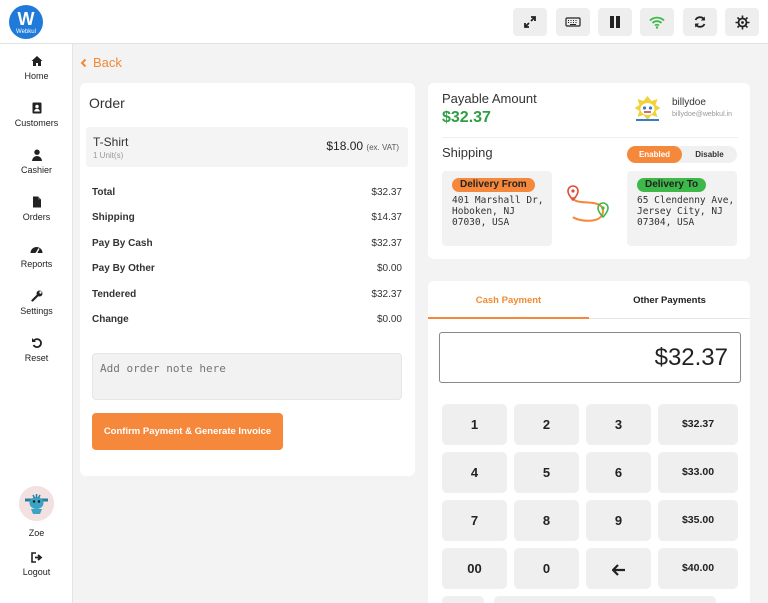 This screenshot has width=768, height=603. Describe the element at coordinates (618, 472) in the screenshot. I see `keypad-key-6: 6` at that location.